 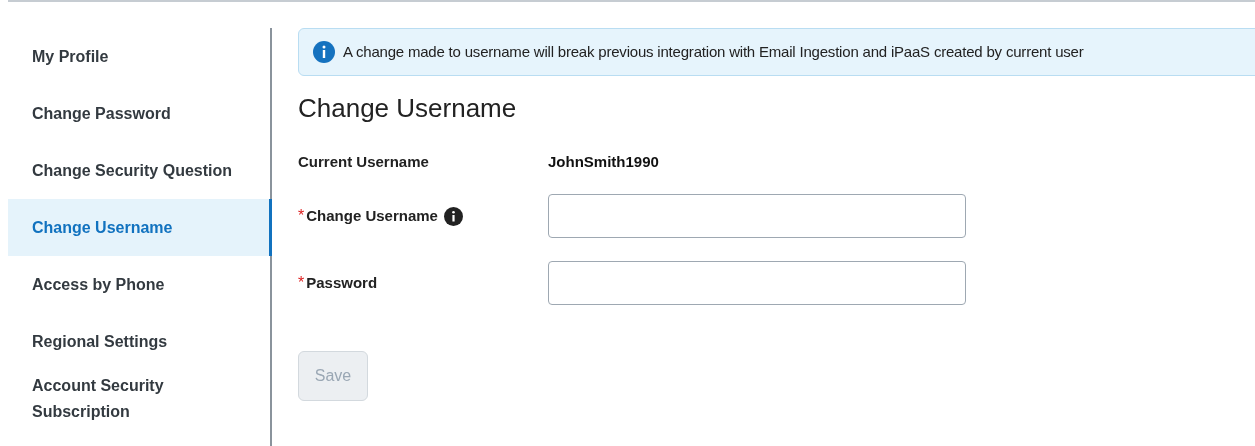 I want to click on sidebar-item: Change Password, so click(x=140, y=113).